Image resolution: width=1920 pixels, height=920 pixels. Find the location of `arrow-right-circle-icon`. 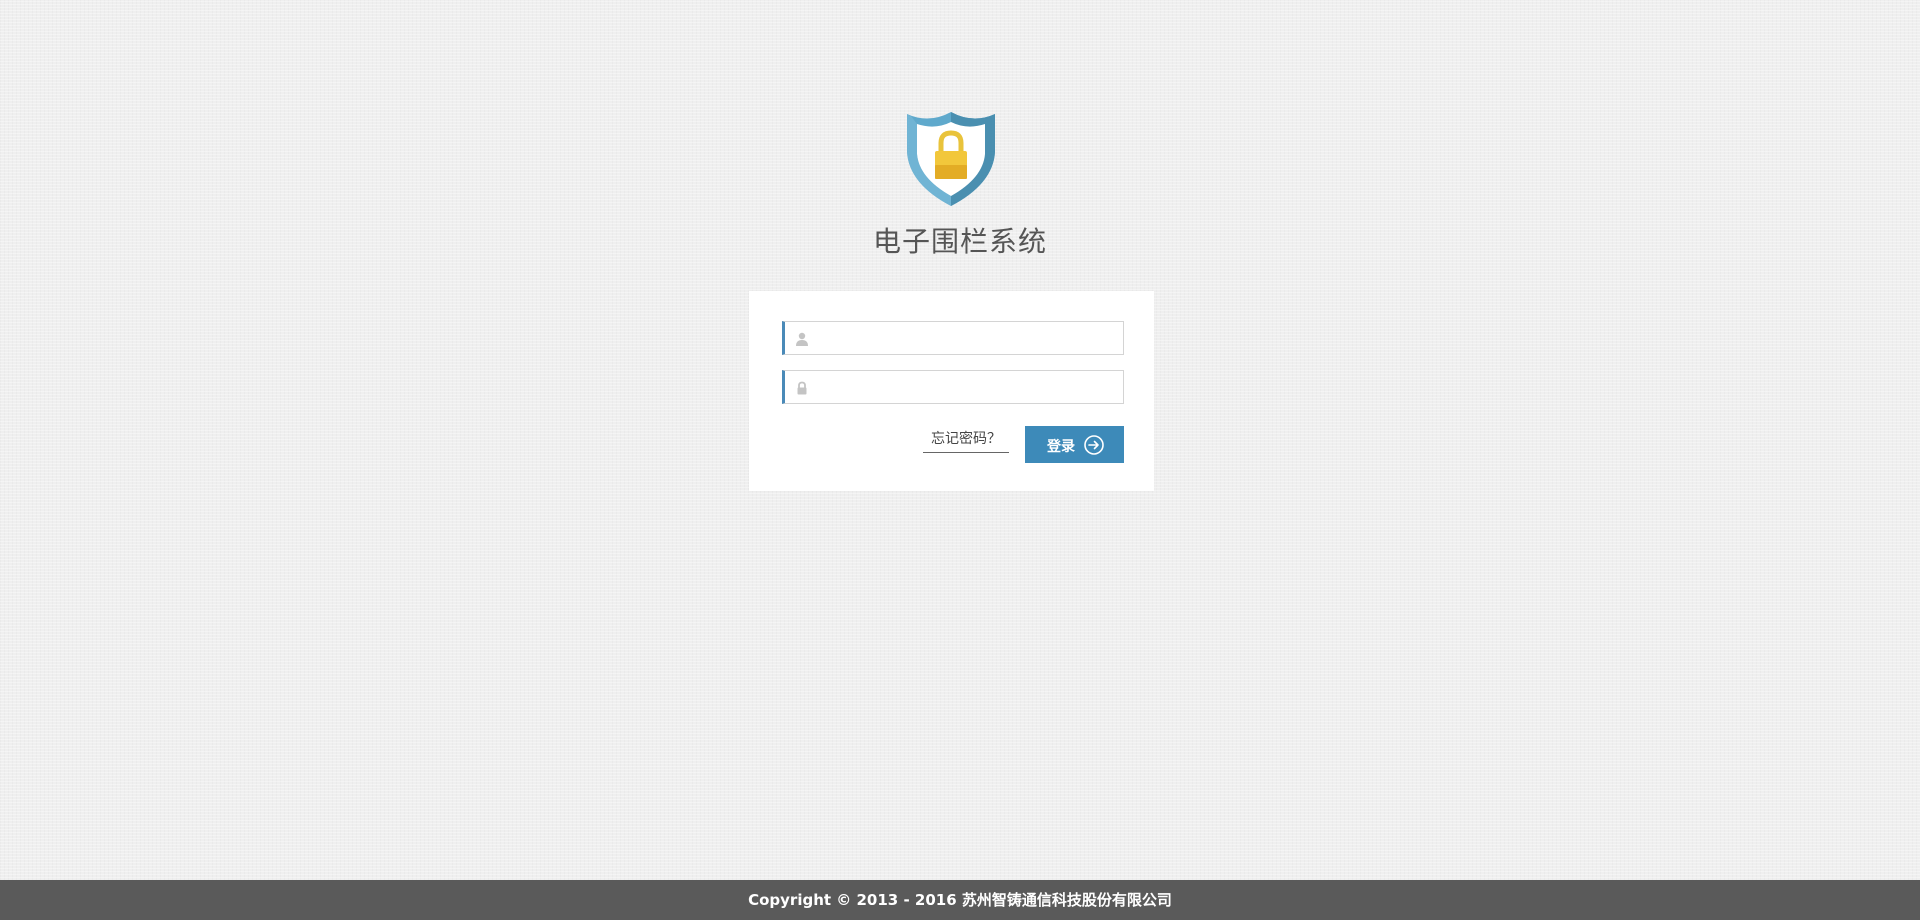

arrow-right-circle-icon is located at coordinates (1094, 445).